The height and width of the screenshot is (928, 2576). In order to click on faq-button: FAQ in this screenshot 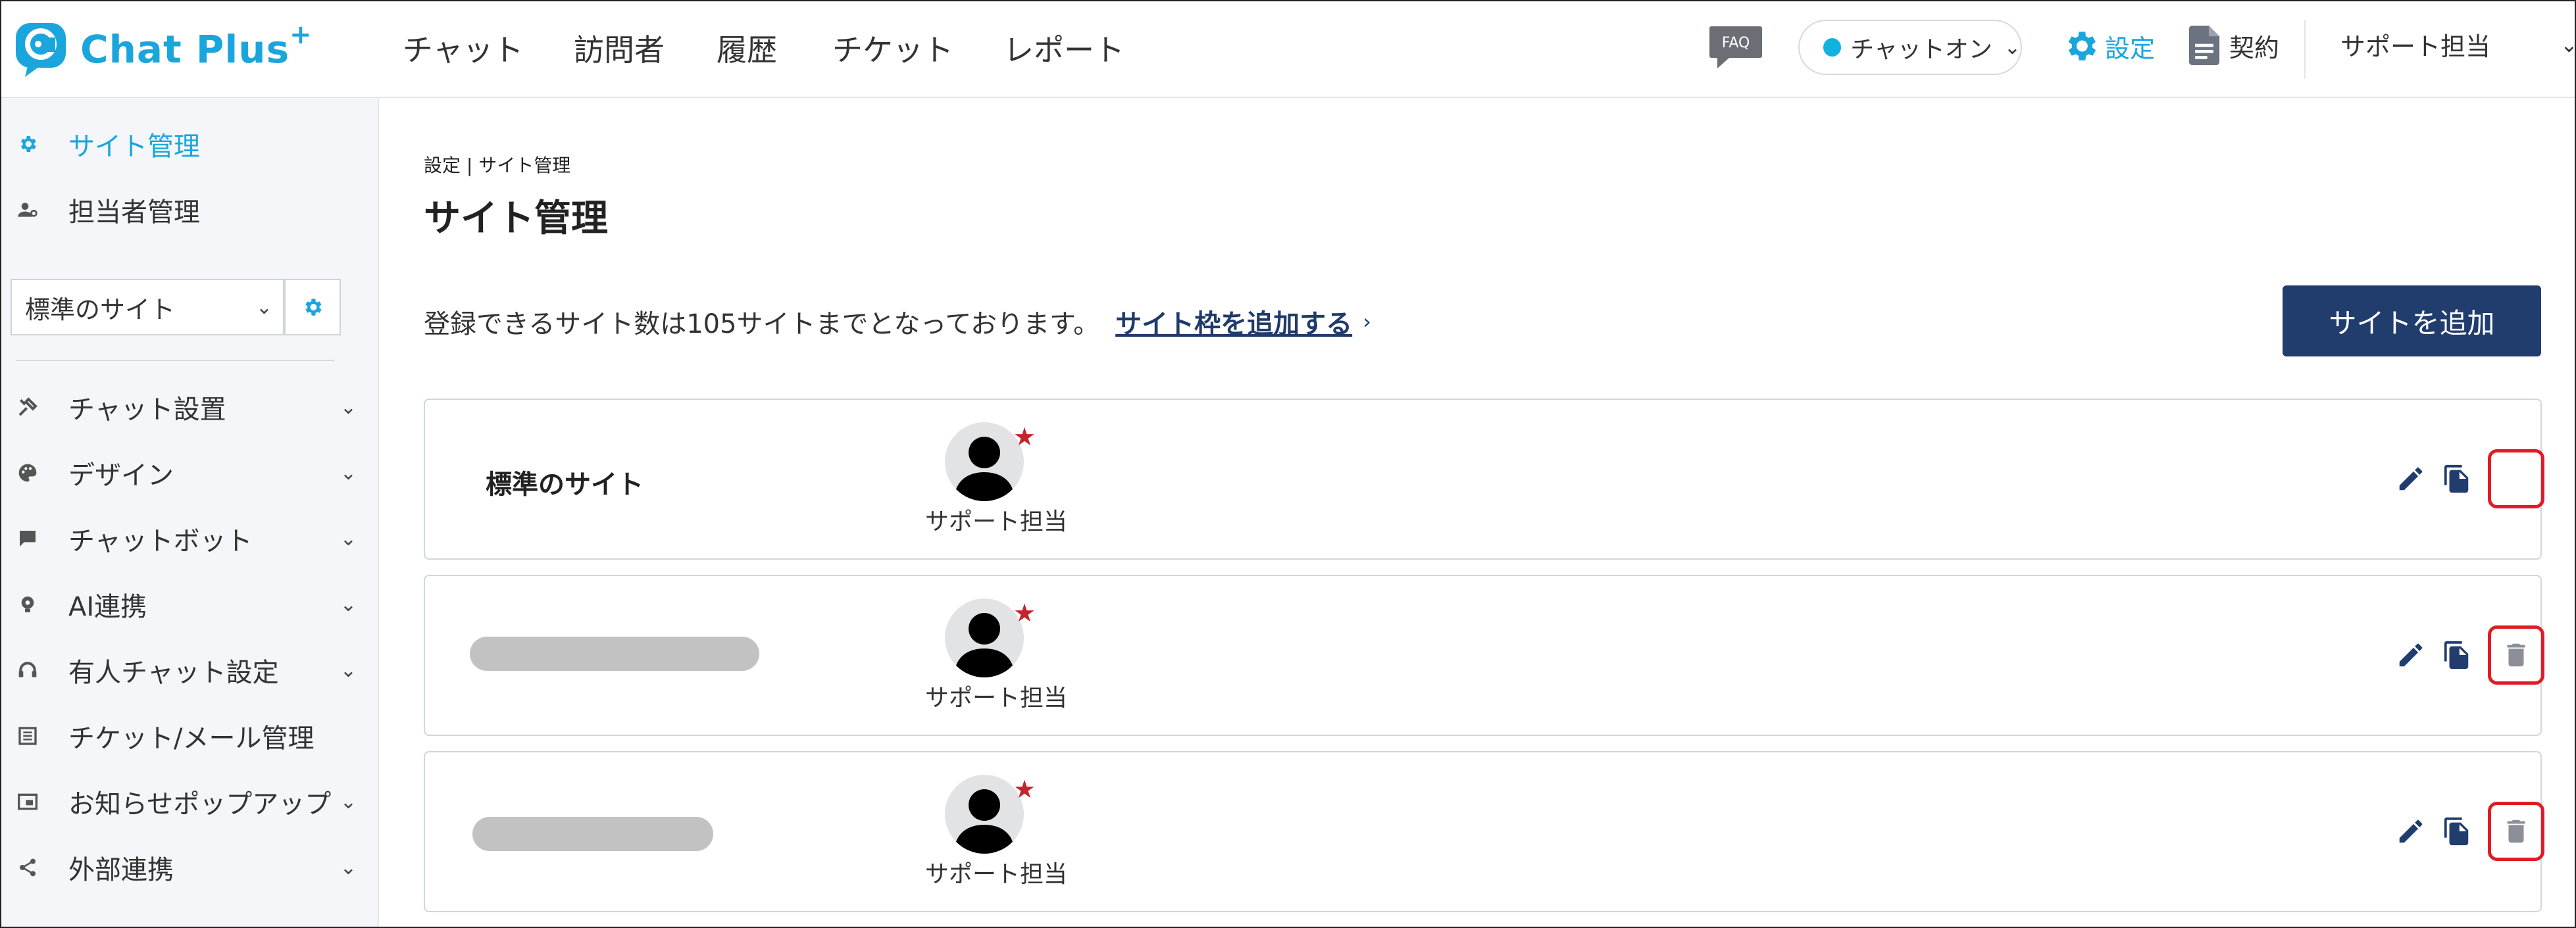, I will do `click(1735, 48)`.